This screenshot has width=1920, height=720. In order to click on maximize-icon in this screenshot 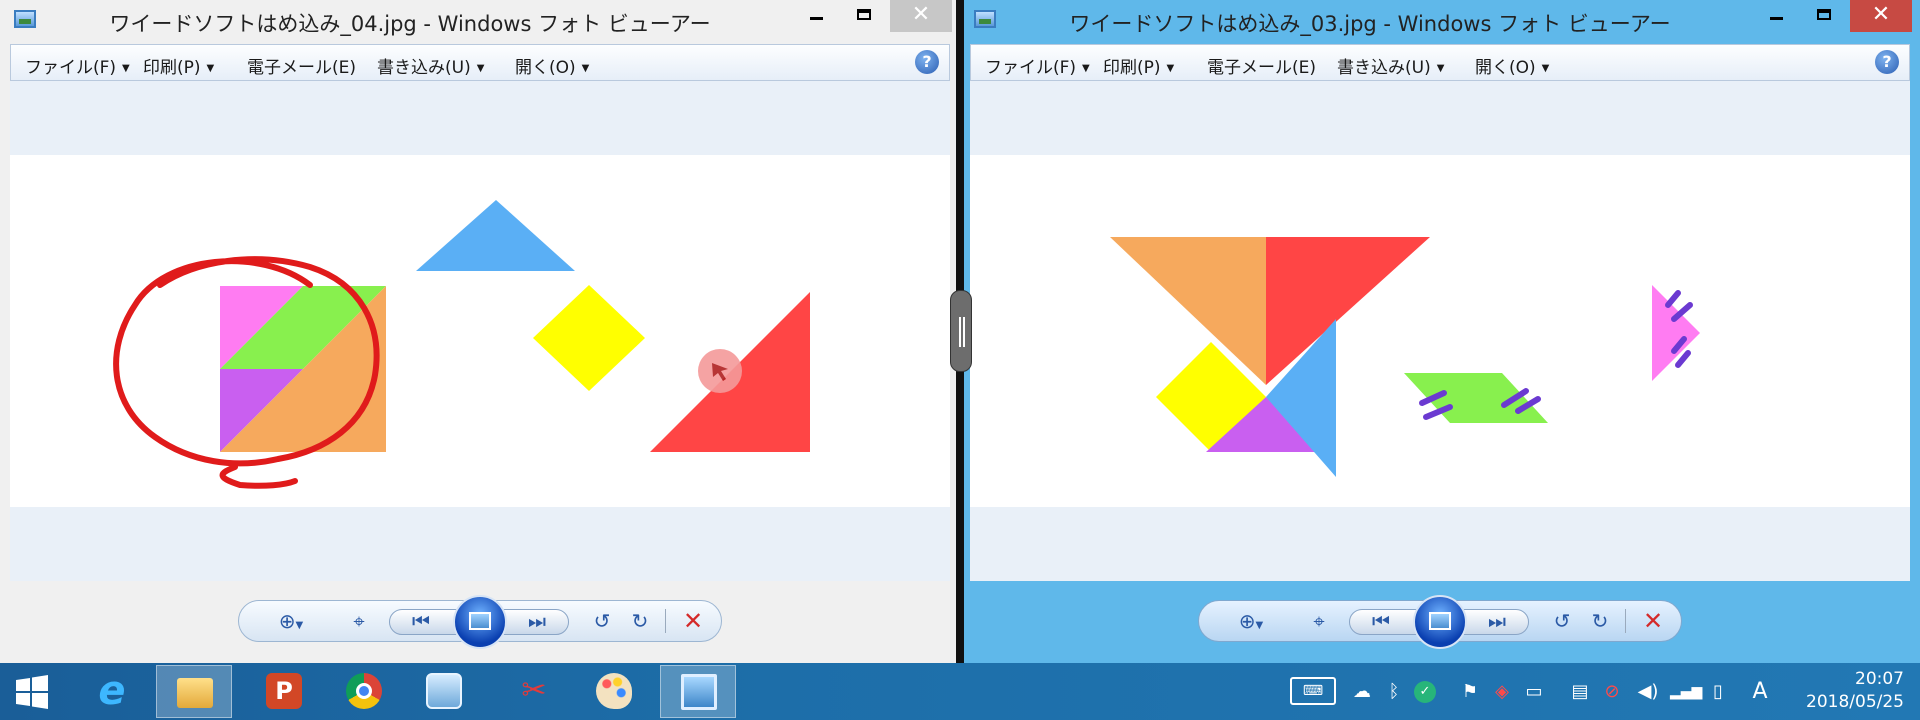, I will do `click(864, 14)`.